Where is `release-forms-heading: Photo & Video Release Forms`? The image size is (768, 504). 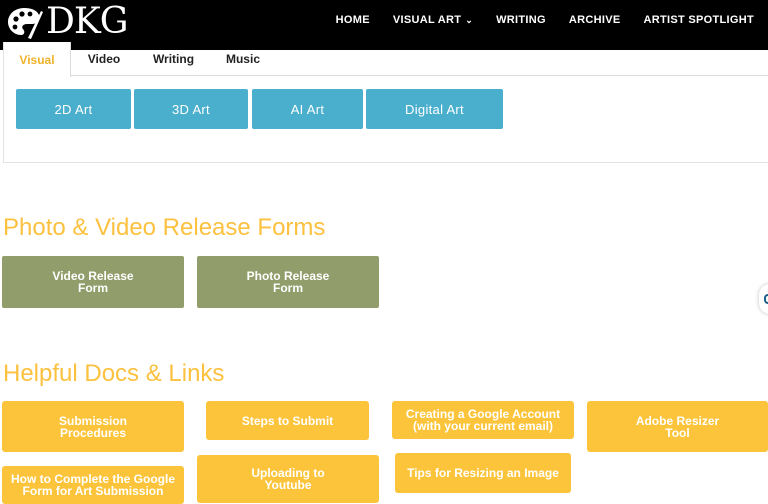
release-forms-heading: Photo & Video Release Forms is located at coordinates (164, 227).